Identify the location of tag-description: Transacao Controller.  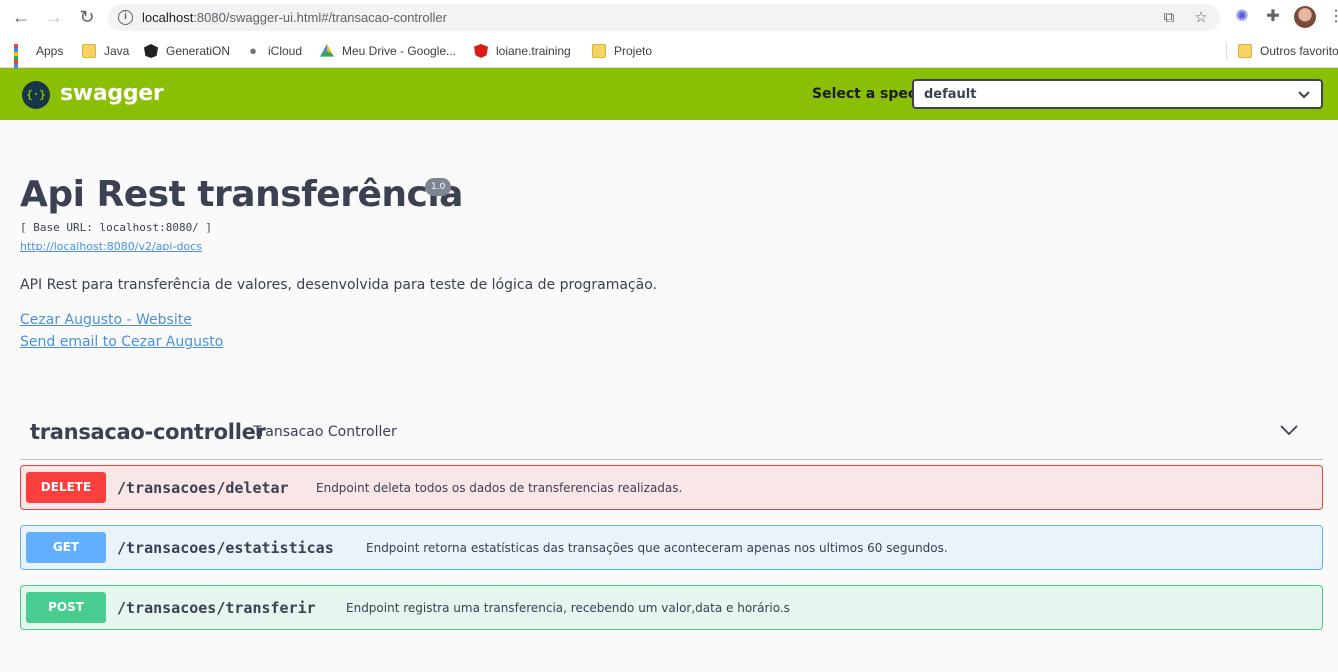
(325, 432).